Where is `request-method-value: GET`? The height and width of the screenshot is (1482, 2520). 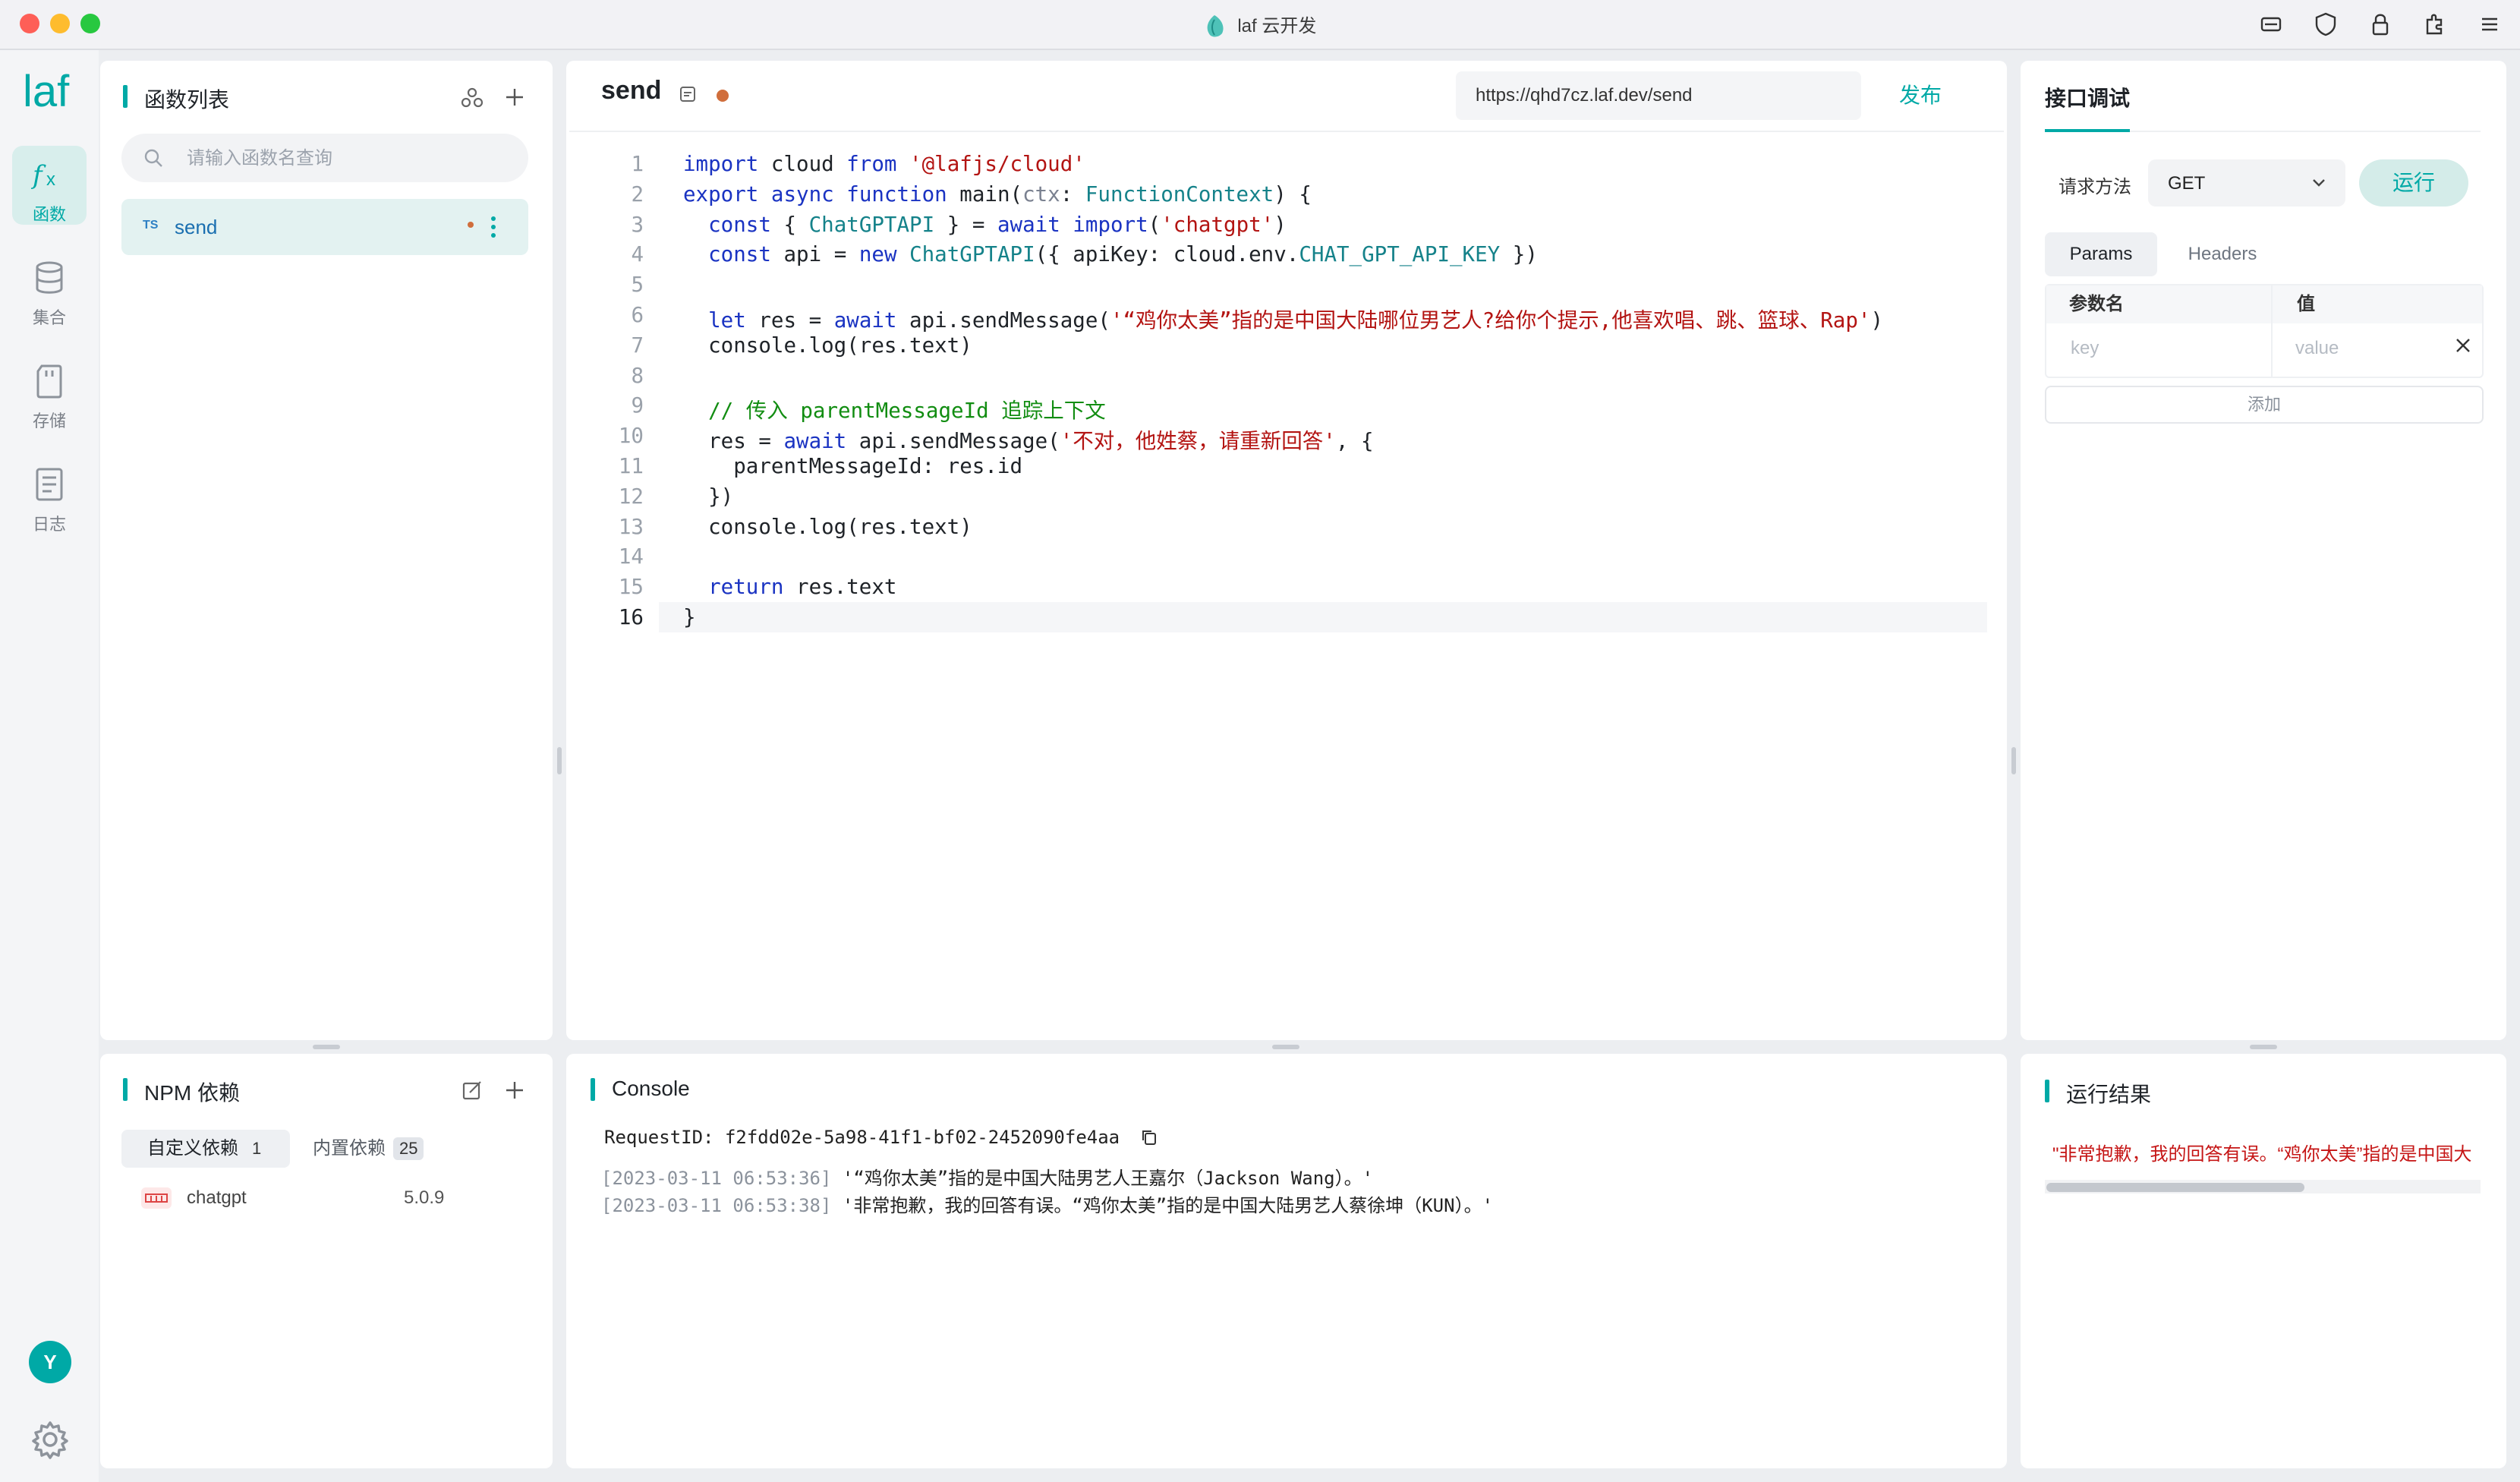
request-method-value: GET is located at coordinates (2187, 183).